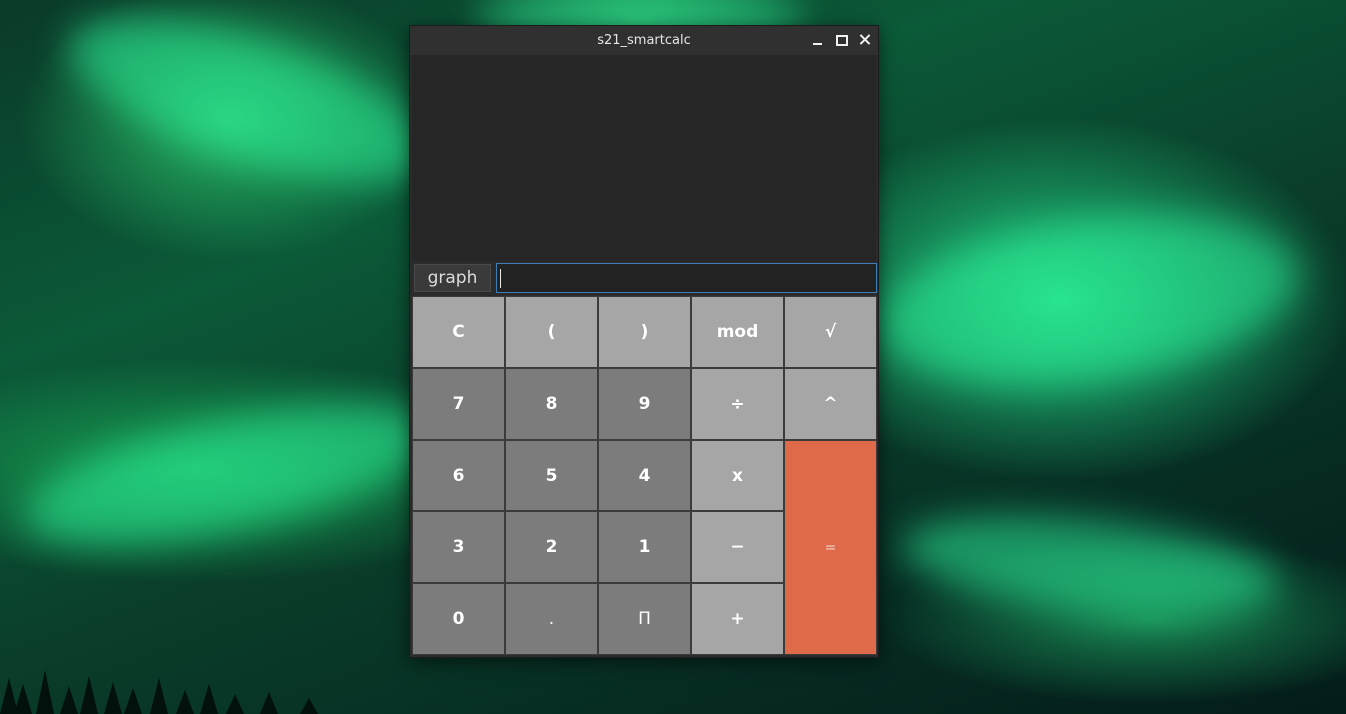  What do you see at coordinates (458, 547) in the screenshot?
I see `digit-3-button: 3` at bounding box center [458, 547].